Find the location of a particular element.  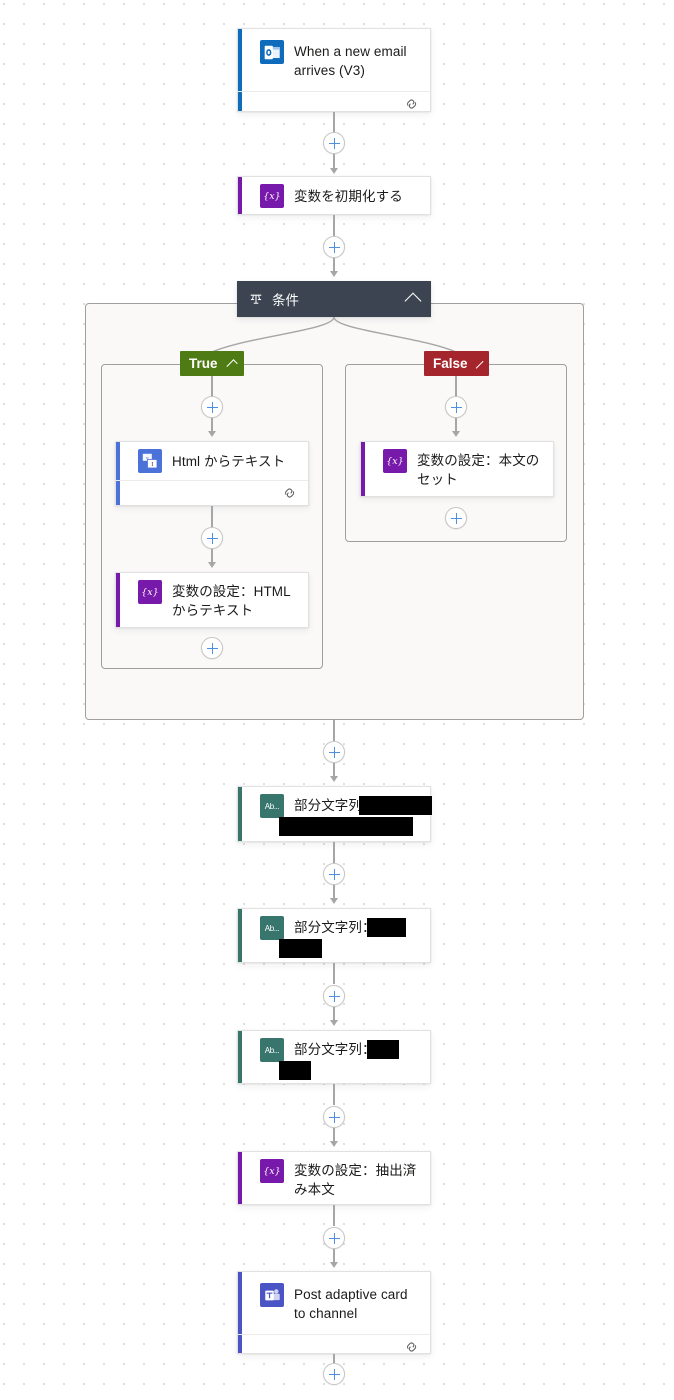

node-title: 変数の設定：HTMLからテキスト is located at coordinates (231, 601).